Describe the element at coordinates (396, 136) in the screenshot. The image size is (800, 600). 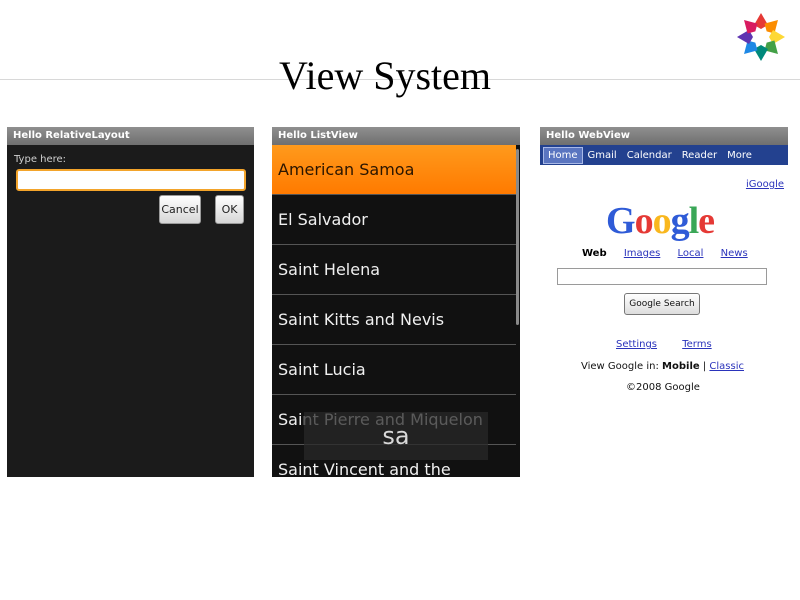
I see `list-view-titlebar: Hello ListView` at that location.